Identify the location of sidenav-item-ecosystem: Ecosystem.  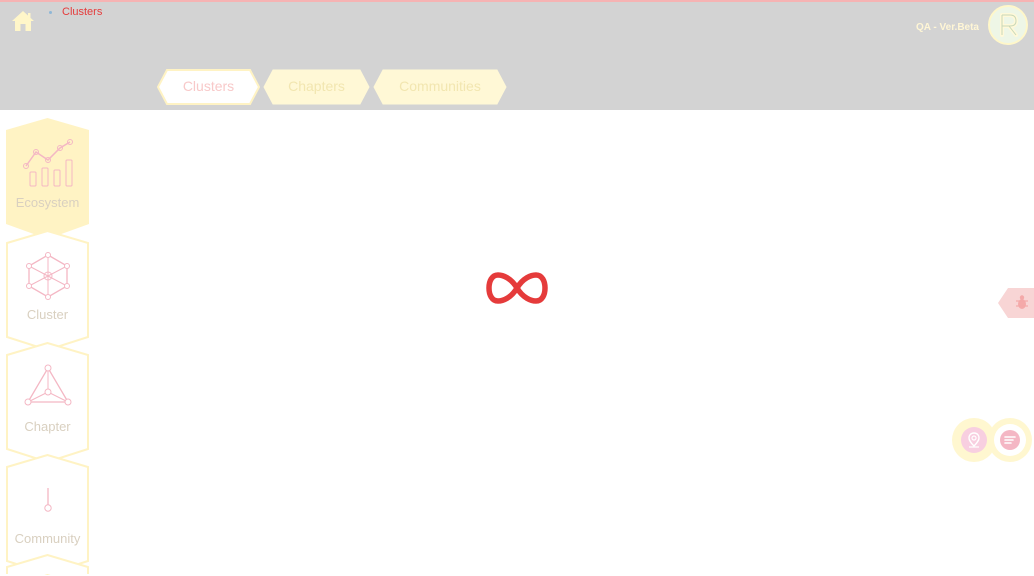
(47, 178).